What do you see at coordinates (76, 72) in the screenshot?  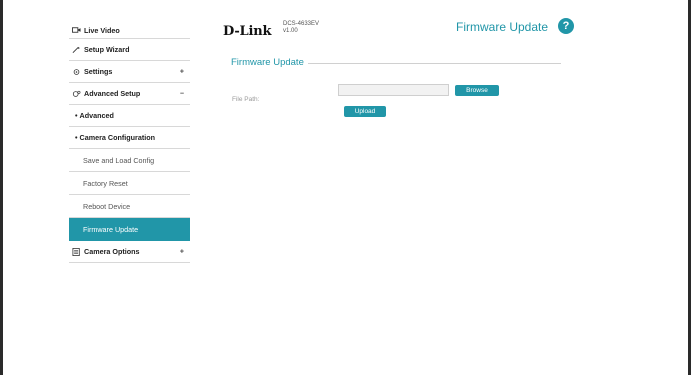 I see `gear-icon` at bounding box center [76, 72].